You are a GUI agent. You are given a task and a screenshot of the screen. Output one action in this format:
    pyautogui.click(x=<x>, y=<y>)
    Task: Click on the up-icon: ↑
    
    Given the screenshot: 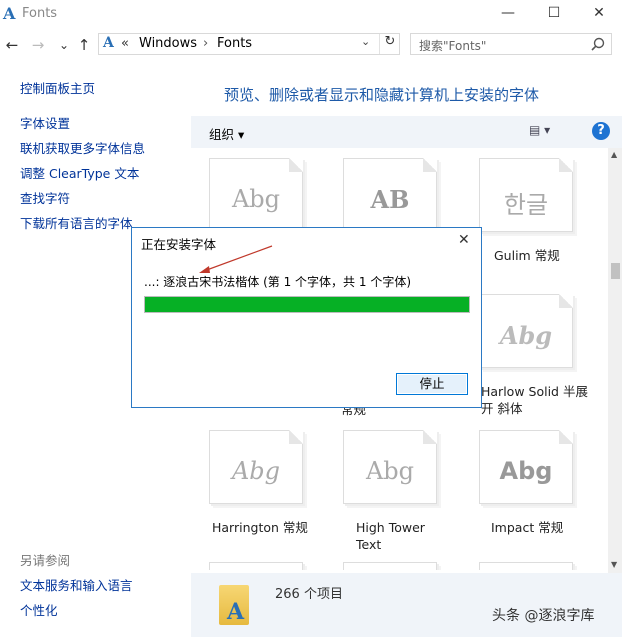 What is the action you would take?
    pyautogui.click(x=84, y=46)
    